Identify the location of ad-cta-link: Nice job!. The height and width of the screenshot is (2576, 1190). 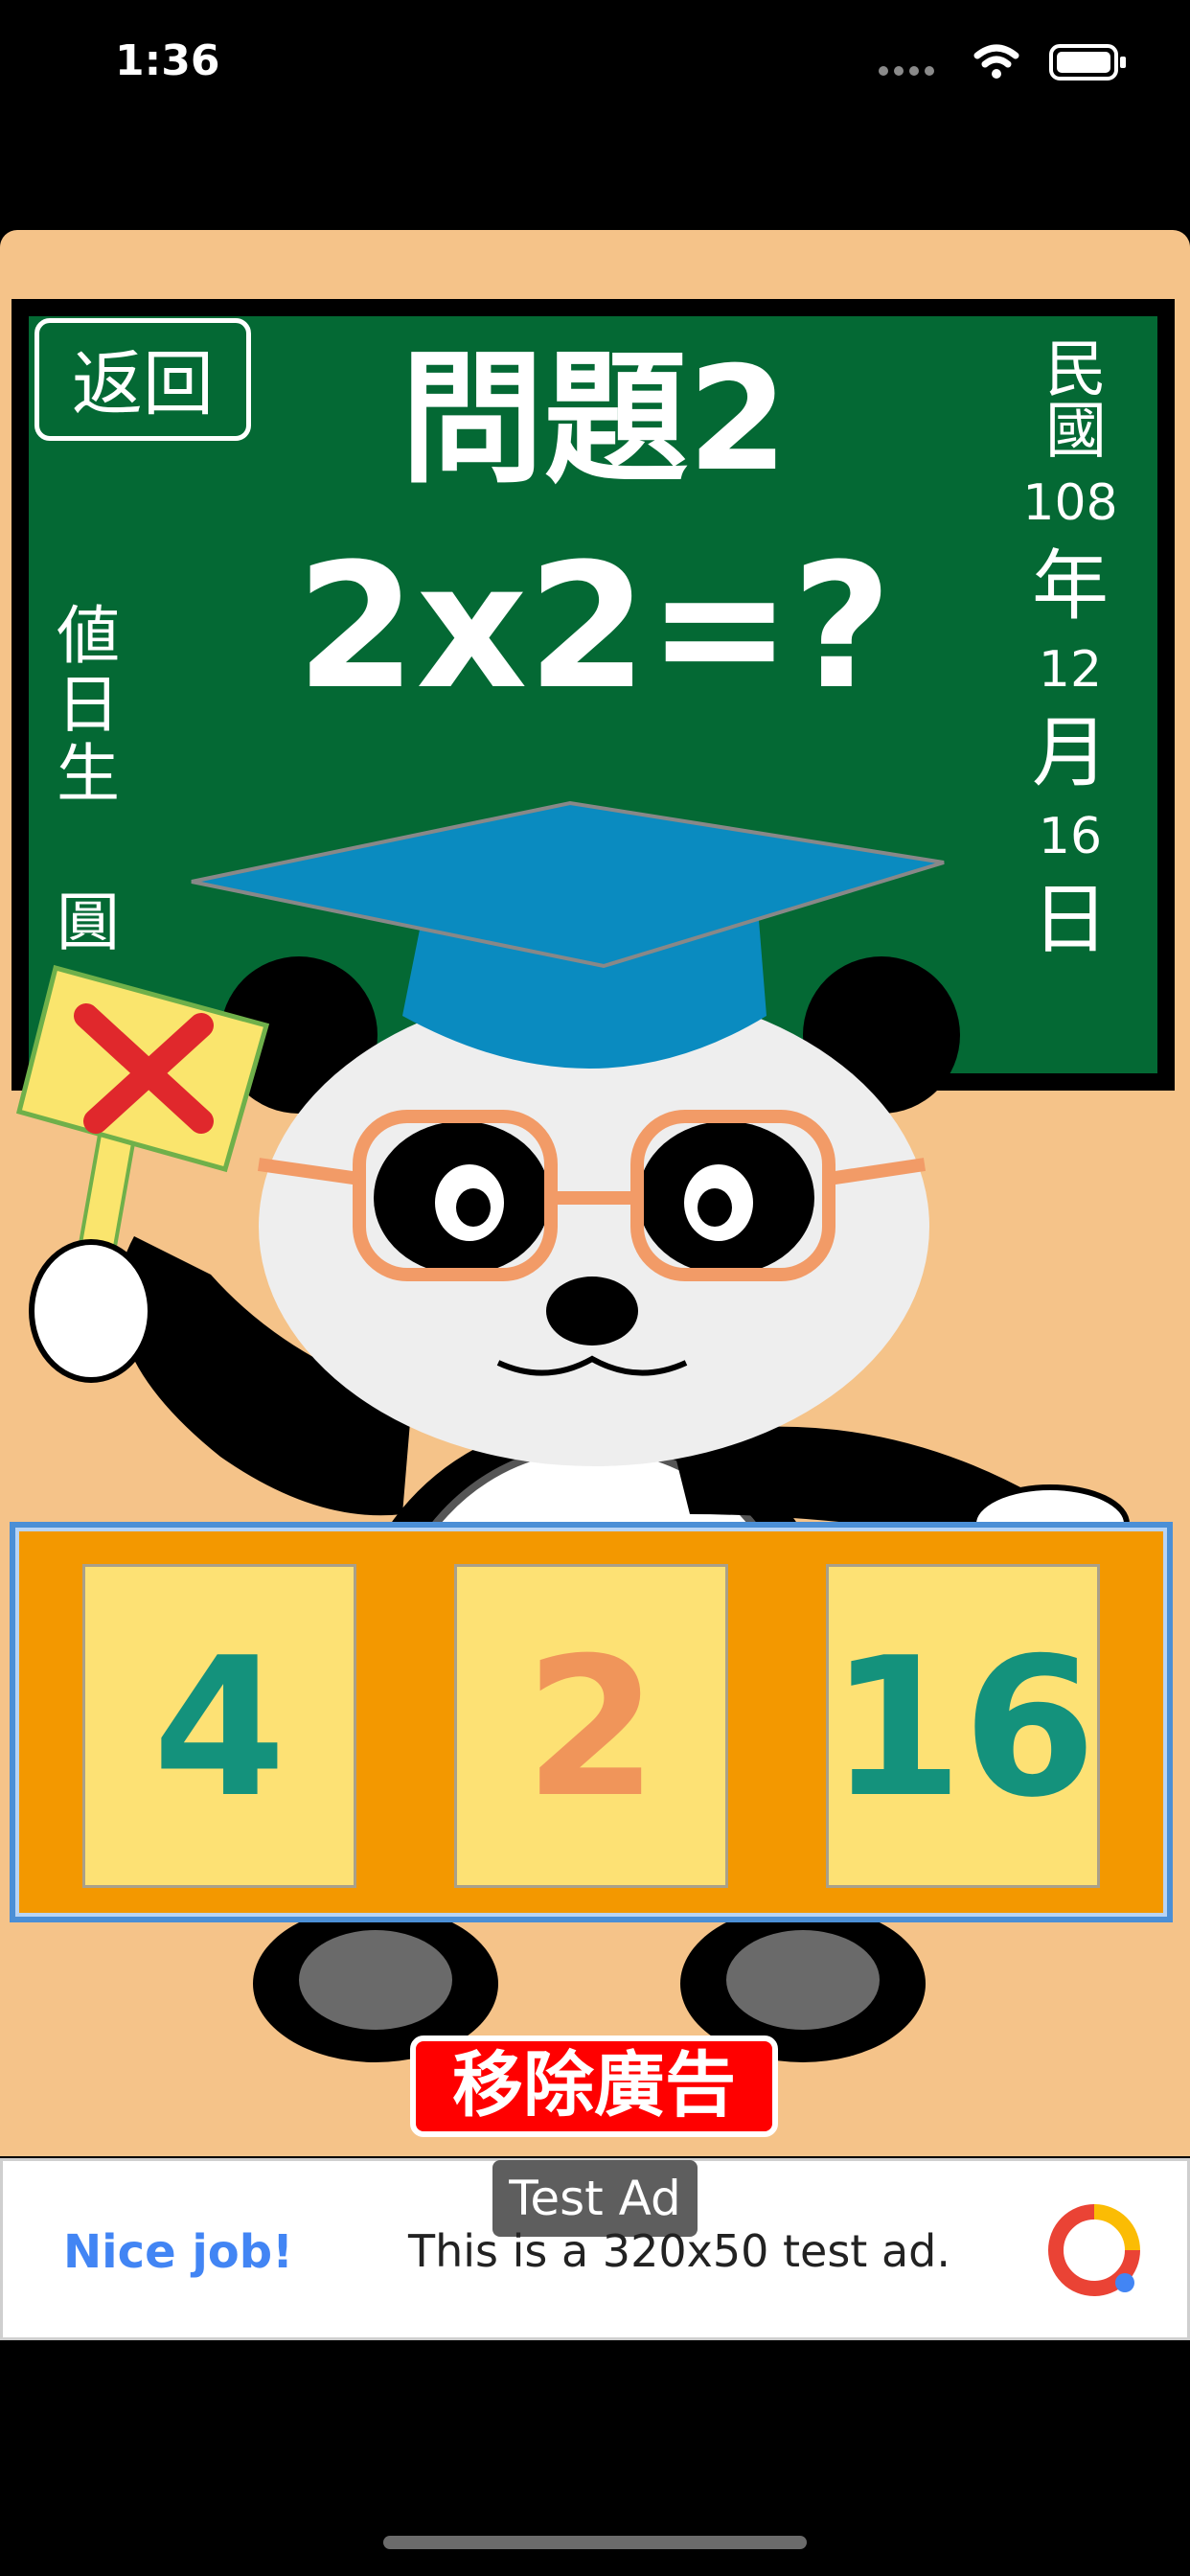
(178, 2252).